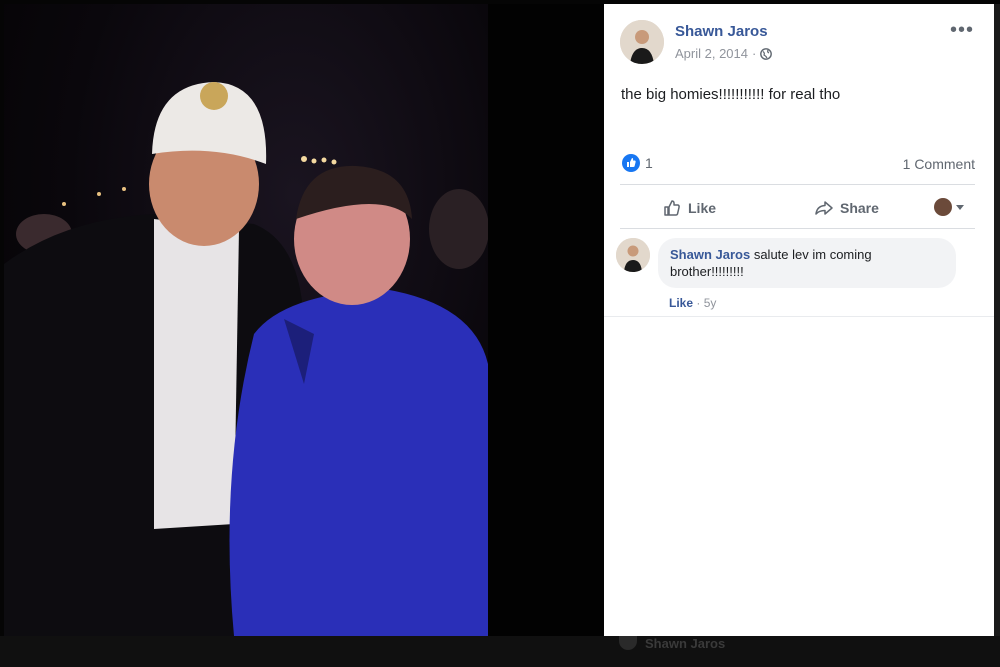 This screenshot has width=1000, height=667. Describe the element at coordinates (672, 208) in the screenshot. I see `thumbs-up-icon` at that location.